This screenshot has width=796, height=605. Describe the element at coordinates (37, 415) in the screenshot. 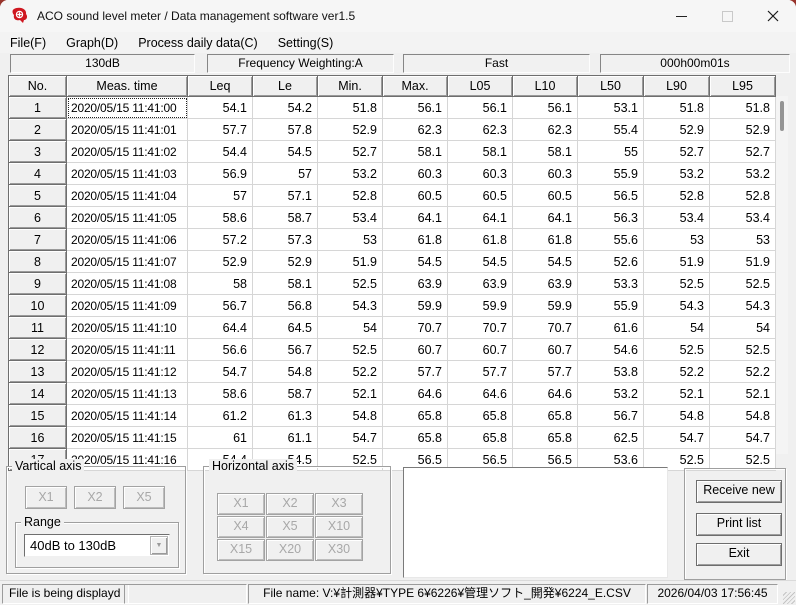

I see `row-header: 15` at that location.